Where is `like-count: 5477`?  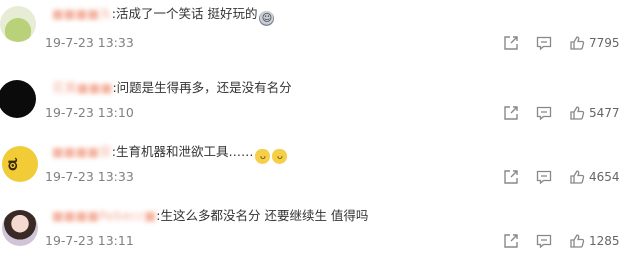
like-count: 5477 is located at coordinates (604, 113).